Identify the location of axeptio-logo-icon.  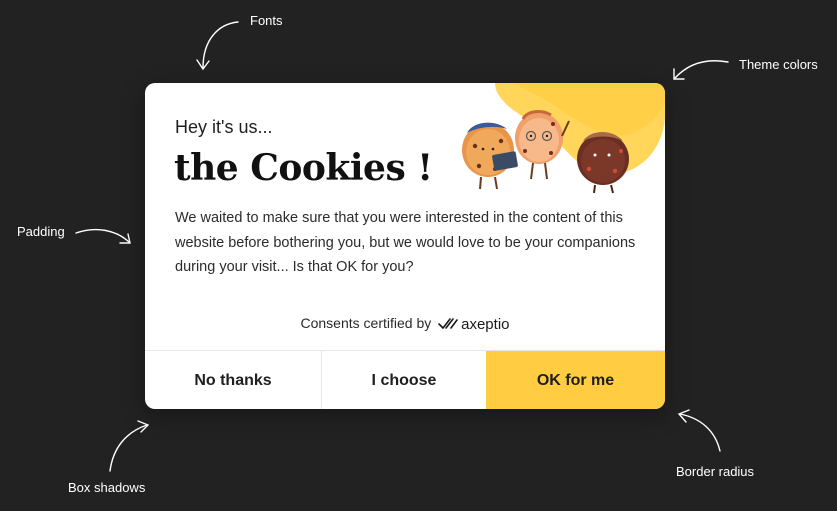
(448, 324).